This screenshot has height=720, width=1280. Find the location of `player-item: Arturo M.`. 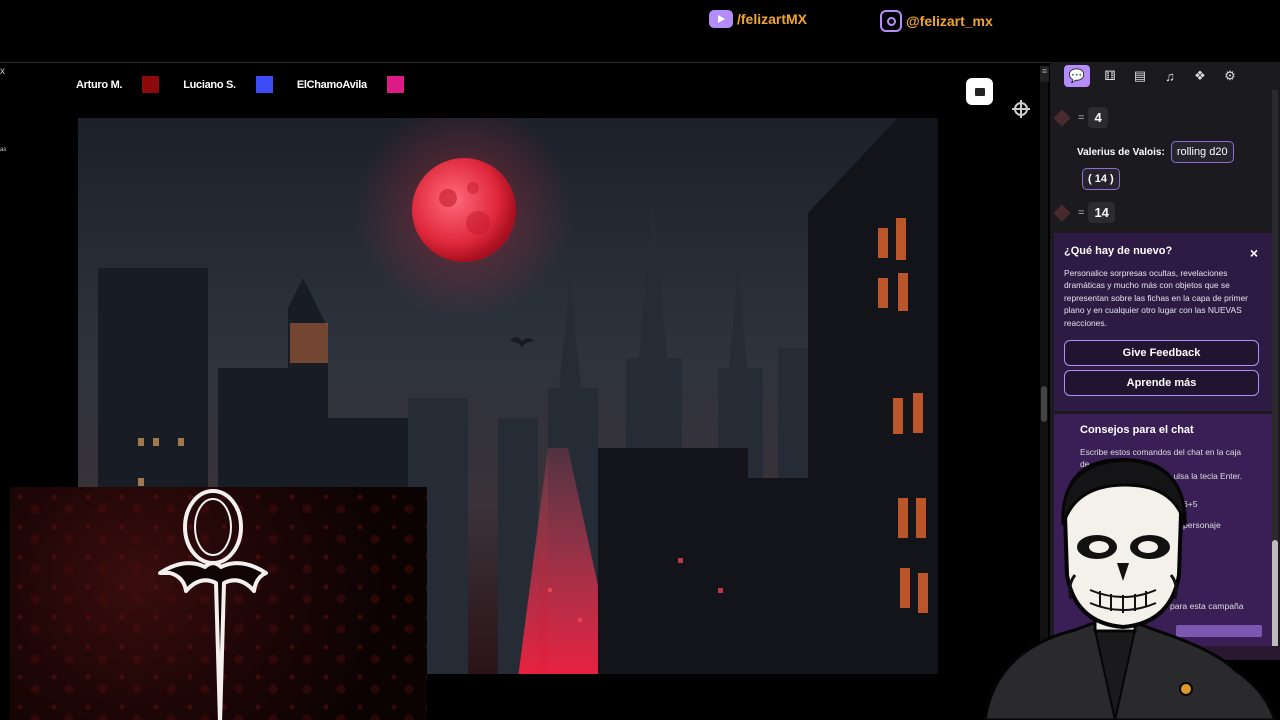

player-item: Arturo M. is located at coordinates (118, 84).